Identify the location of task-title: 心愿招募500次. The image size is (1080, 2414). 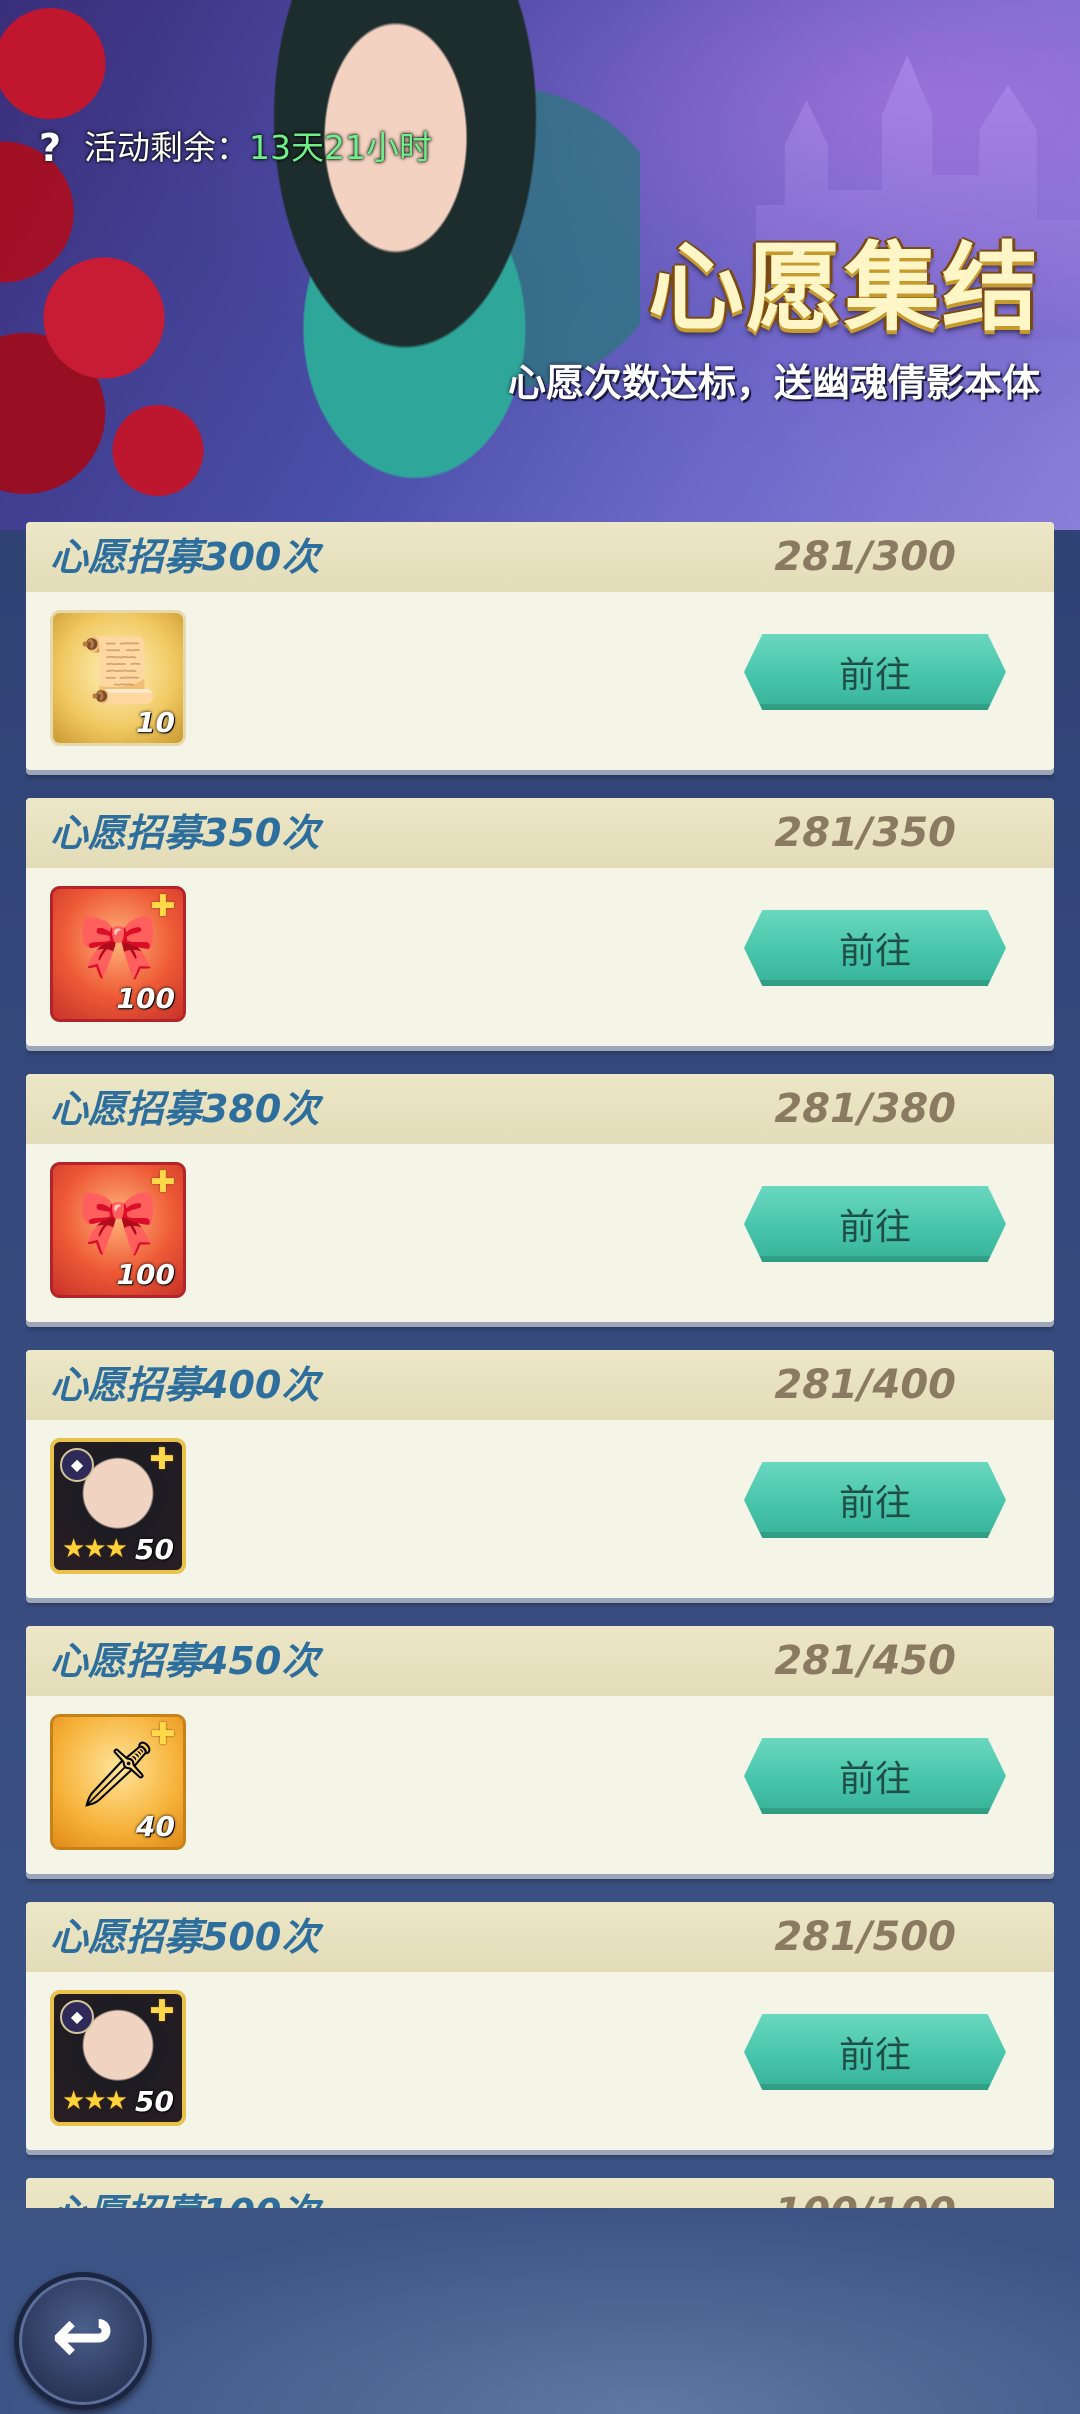
(185, 1937).